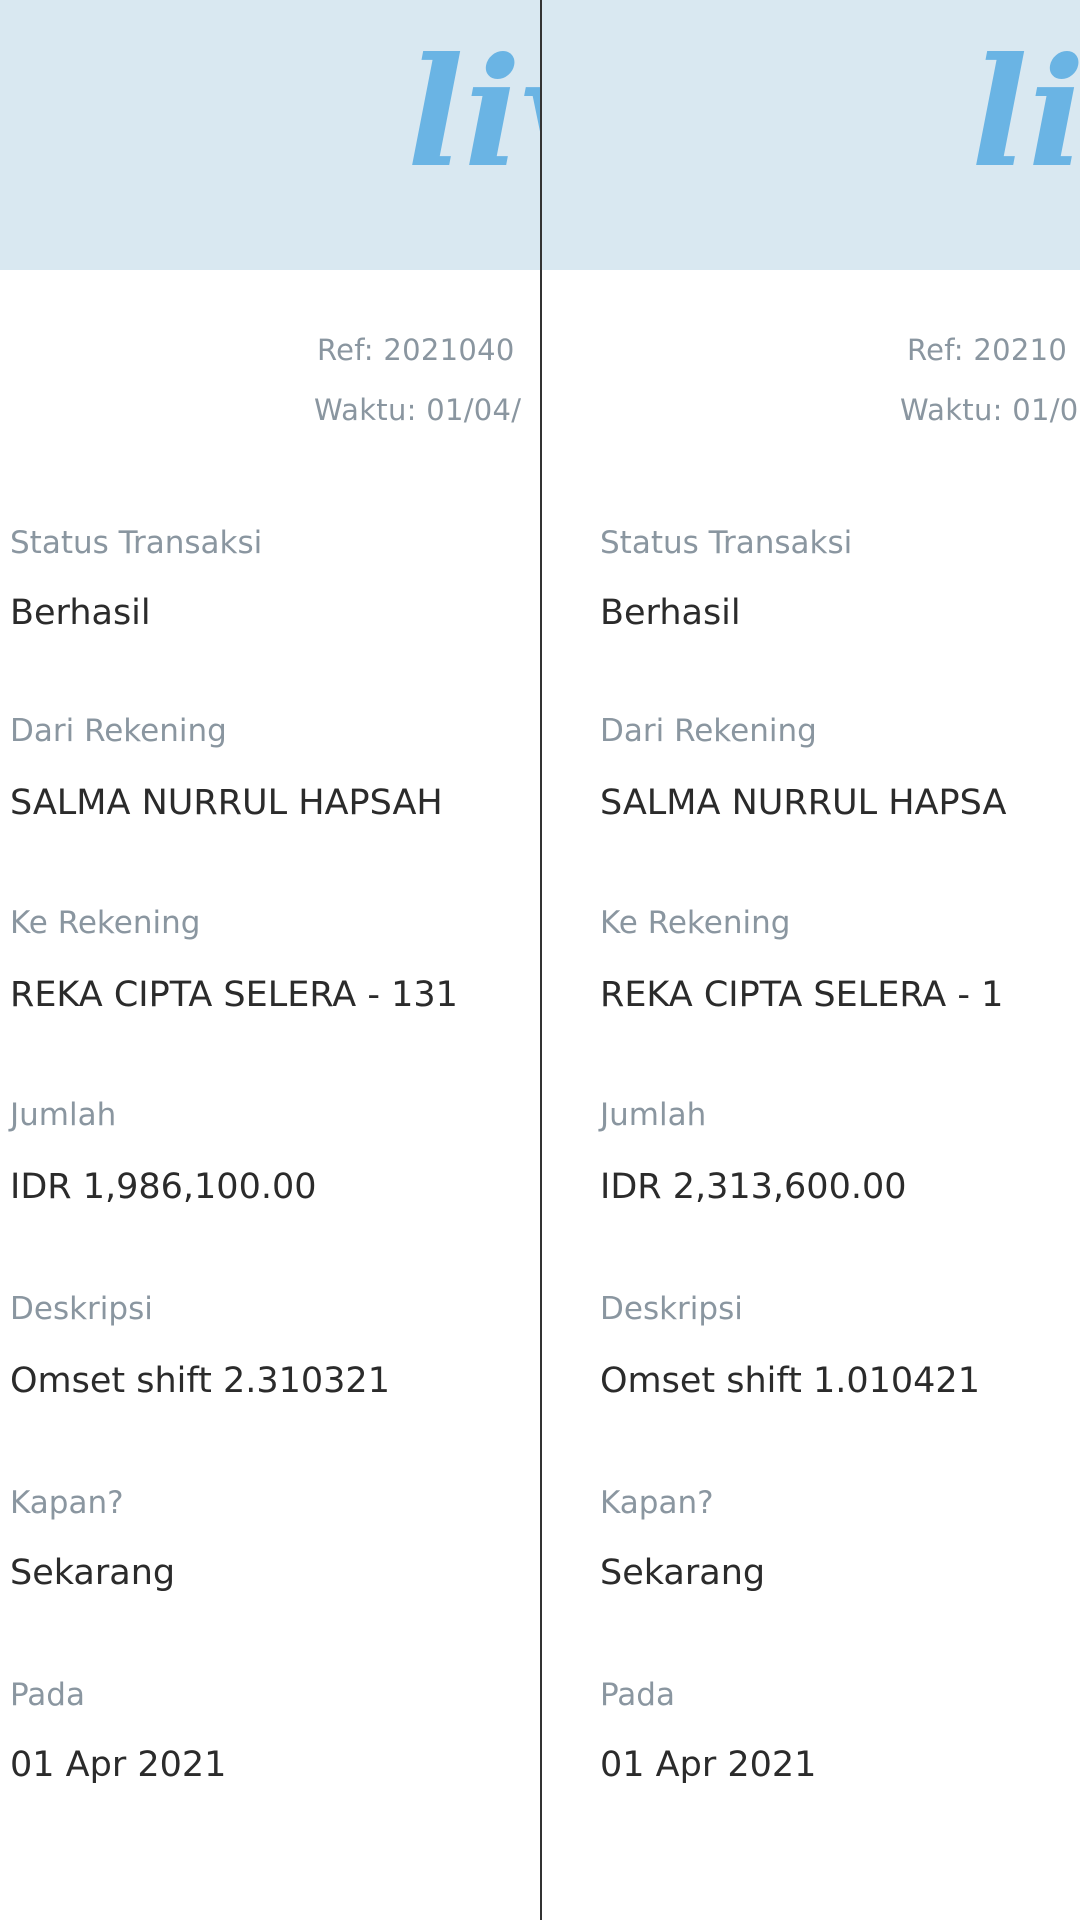 This screenshot has width=1080, height=1920. I want to click on field-value: SALMA NURRUL HAPSAH, so click(226, 803).